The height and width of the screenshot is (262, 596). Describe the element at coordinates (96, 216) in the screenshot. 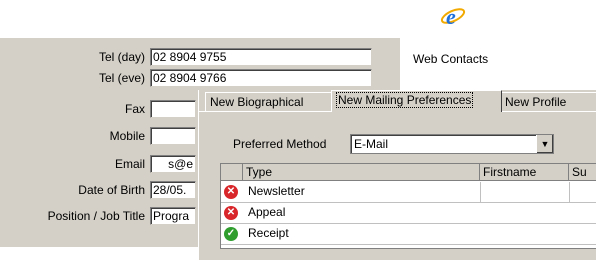

I see `position-label: Position / Job Title` at that location.